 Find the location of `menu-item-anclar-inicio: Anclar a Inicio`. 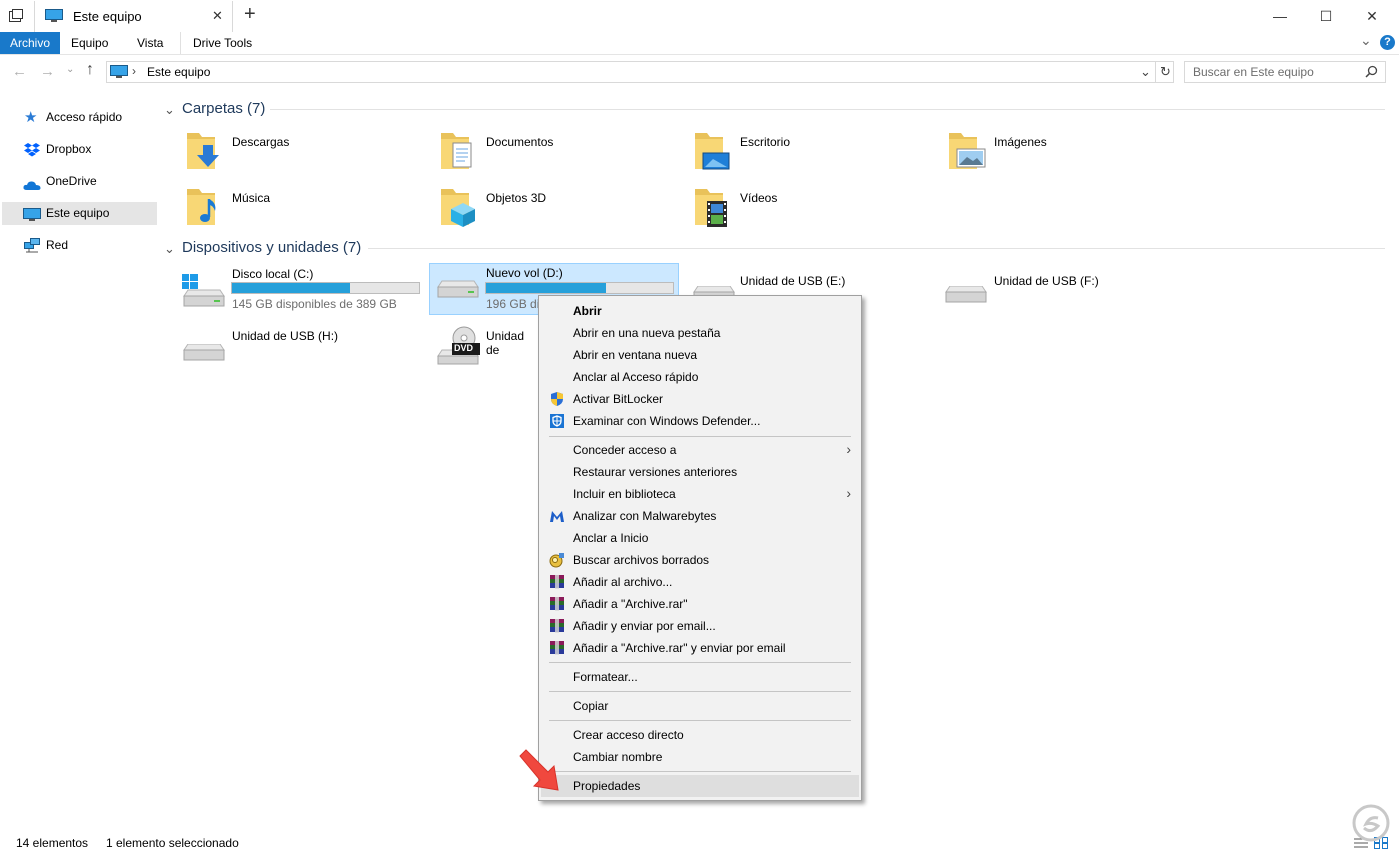

menu-item-anclar-inicio: Anclar a Inicio is located at coordinates (700, 538).